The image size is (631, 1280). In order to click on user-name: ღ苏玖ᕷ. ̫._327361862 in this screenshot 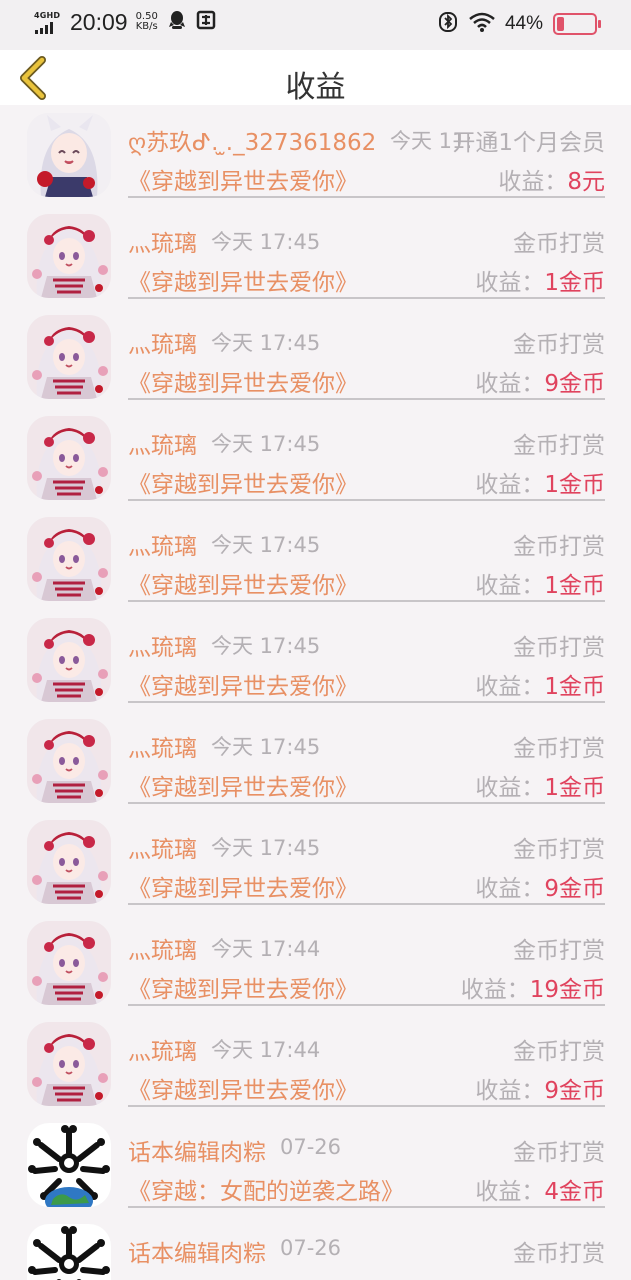, I will do `click(252, 143)`.